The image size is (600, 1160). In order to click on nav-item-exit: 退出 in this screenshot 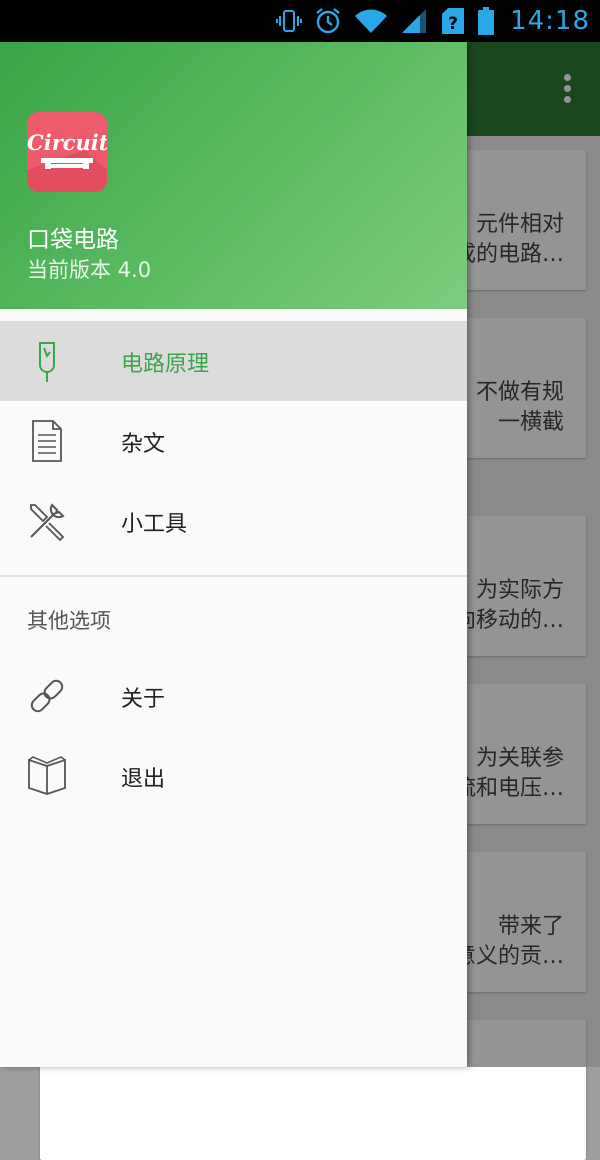, I will do `click(233, 776)`.